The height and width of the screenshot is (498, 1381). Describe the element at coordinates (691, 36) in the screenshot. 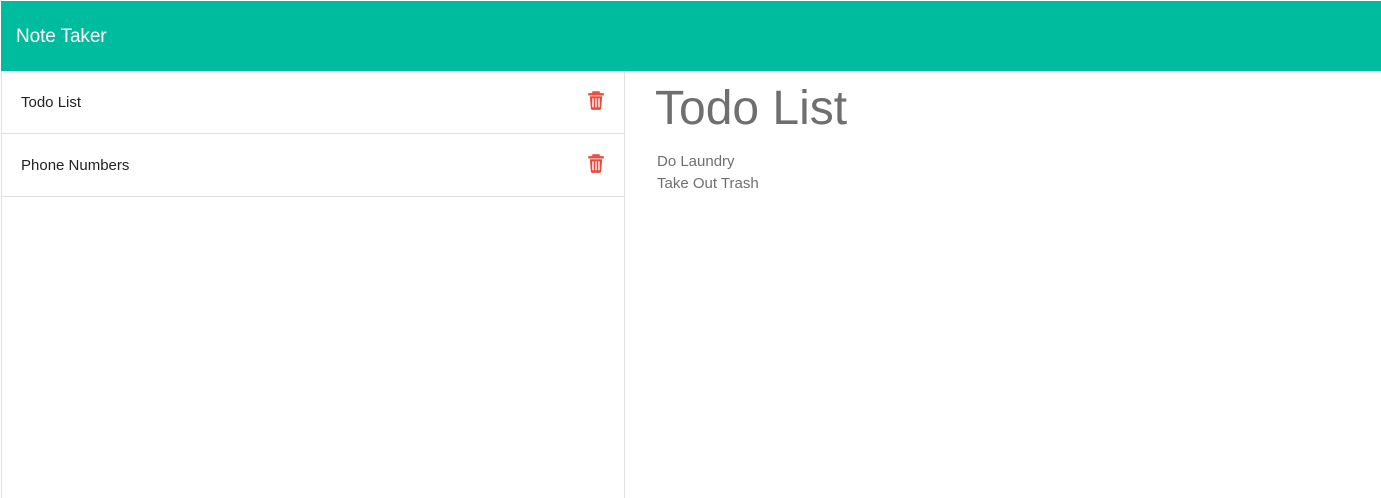

I see `top-navbar: Note Taker` at that location.